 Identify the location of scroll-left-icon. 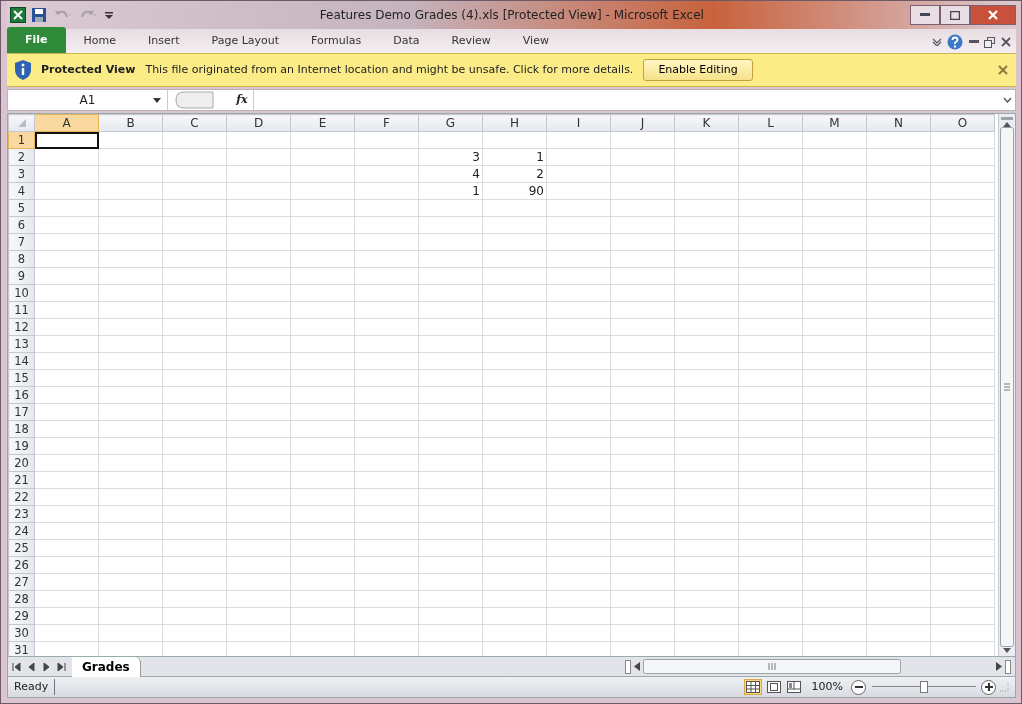
(637, 666).